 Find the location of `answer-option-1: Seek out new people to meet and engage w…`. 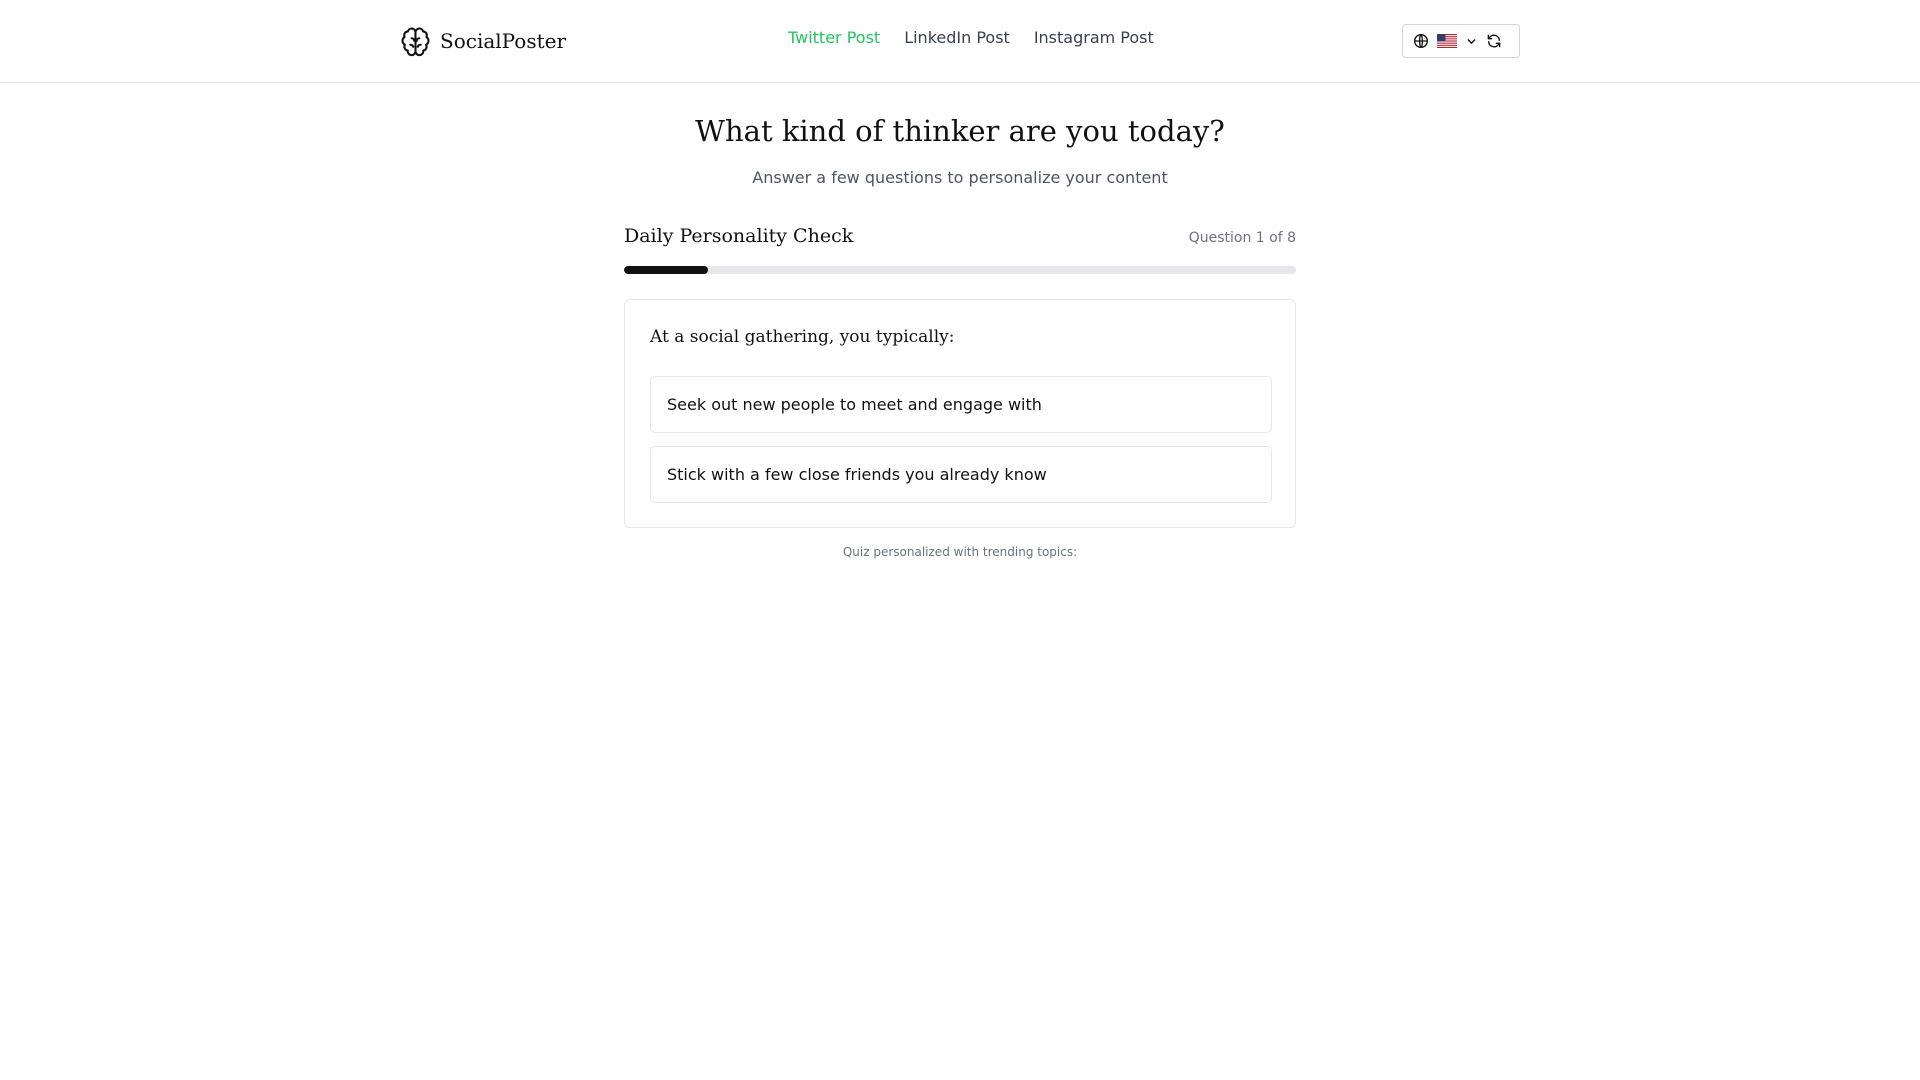

answer-option-1: Seek out new people to meet and engage w… is located at coordinates (961, 404).